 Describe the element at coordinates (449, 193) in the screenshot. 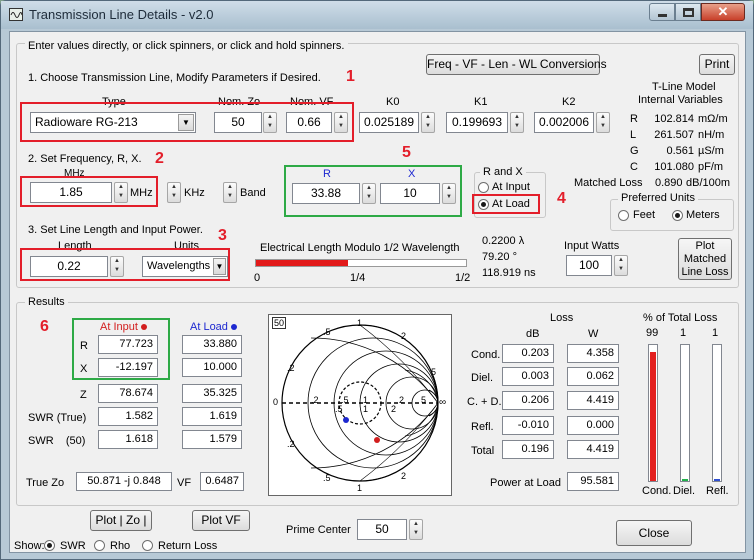

I see `x-spinner: ▲ ▼` at that location.